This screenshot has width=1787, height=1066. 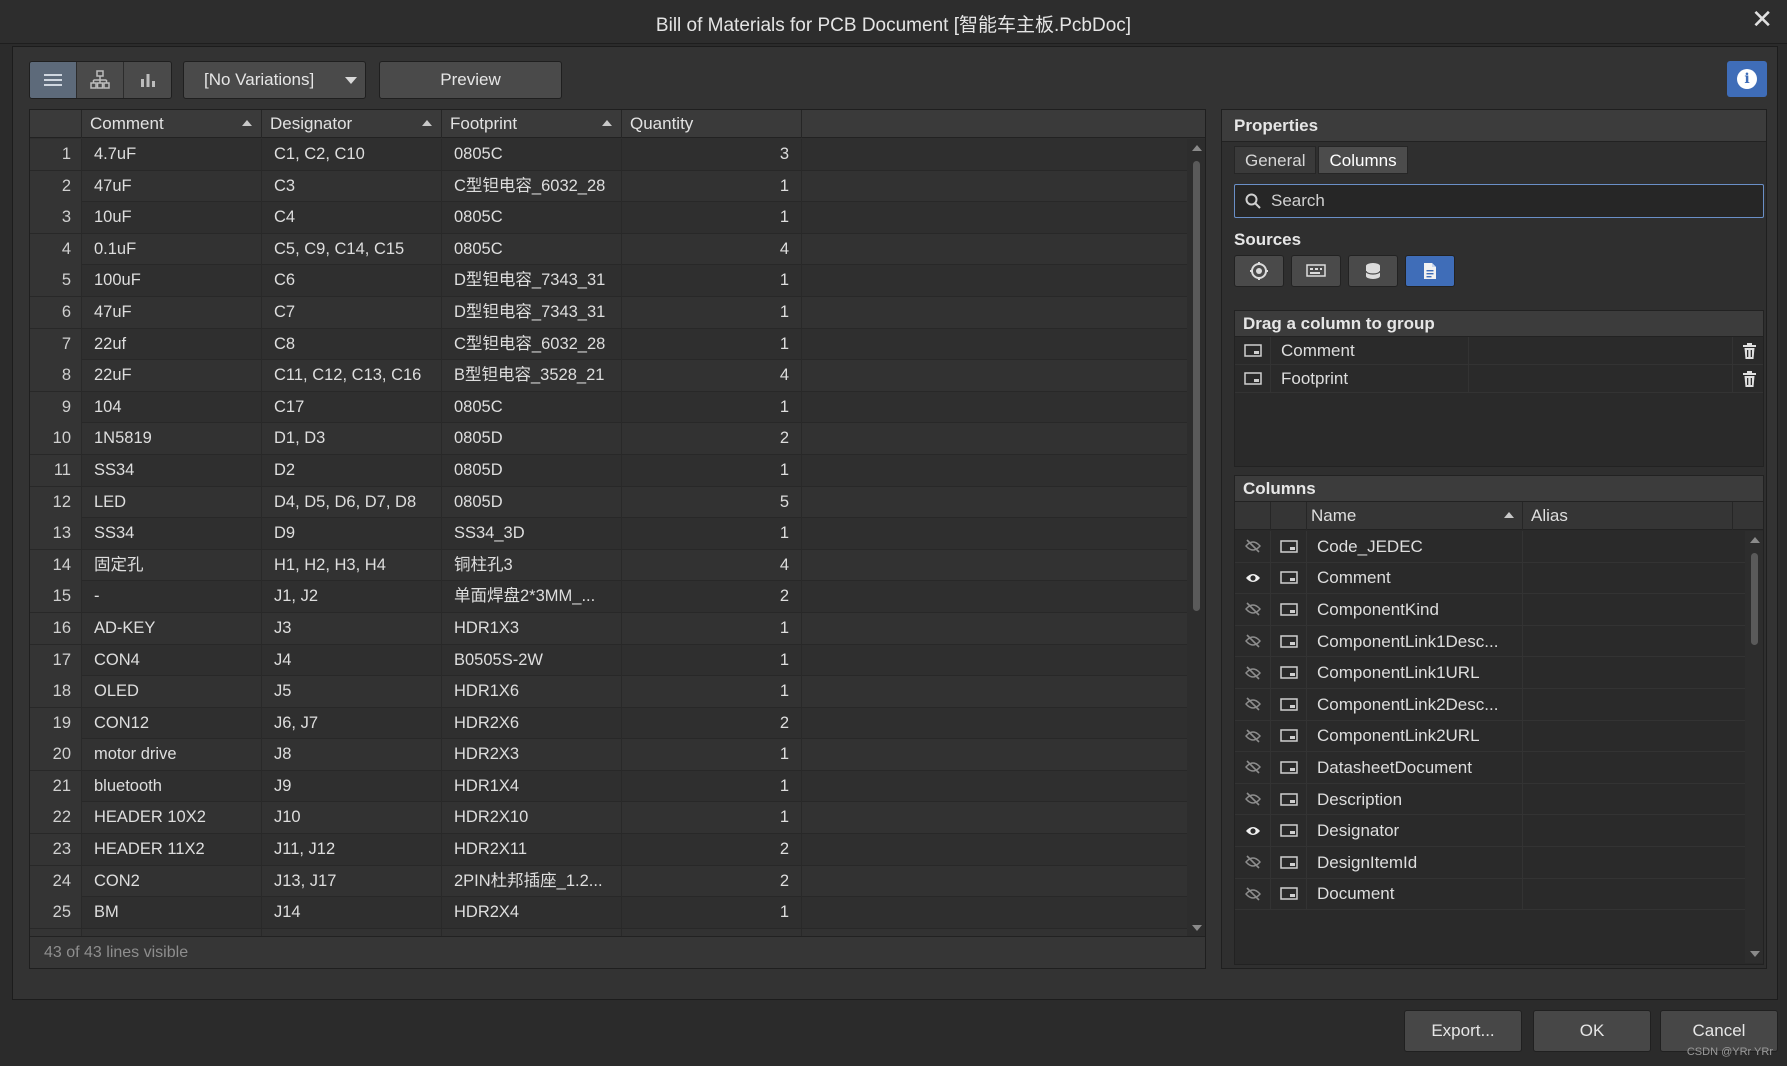 I want to click on table-row: 15- J1, J2 单面焊盘2*3MM_... 2, so click(x=609, y=597).